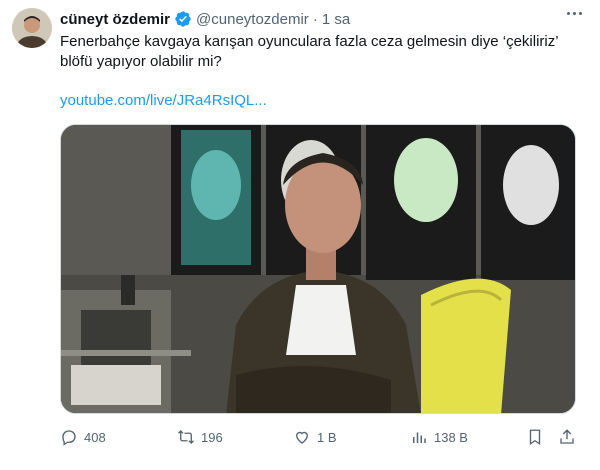  What do you see at coordinates (336, 19) in the screenshot?
I see `timestamp: 1 sa` at bounding box center [336, 19].